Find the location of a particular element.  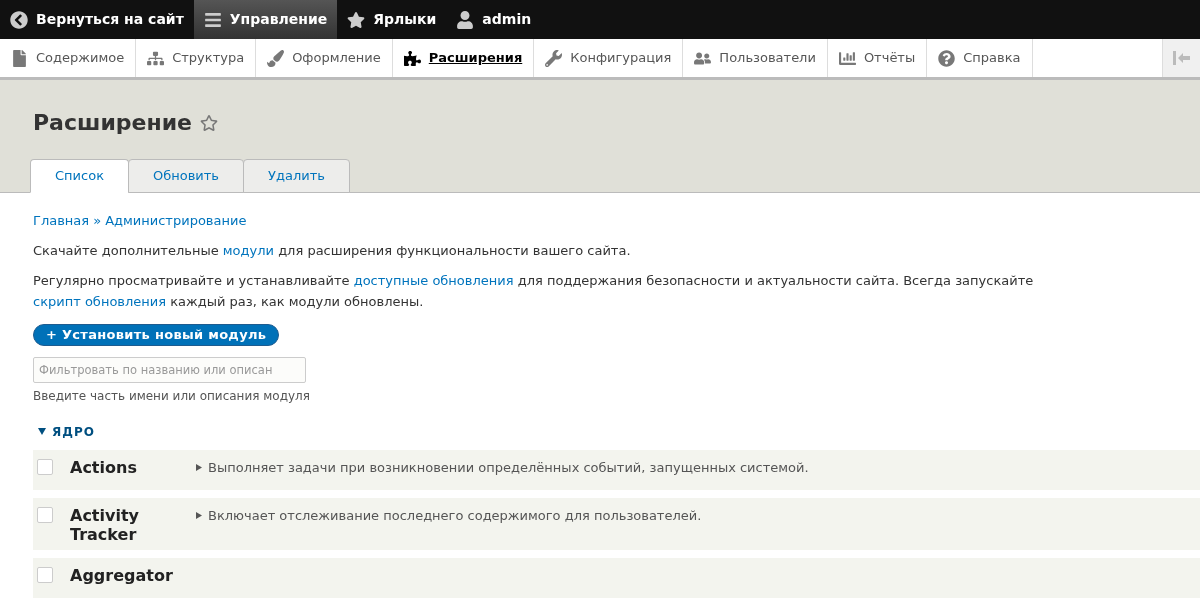

toolbar-link: Ярлыки is located at coordinates (392, 19).